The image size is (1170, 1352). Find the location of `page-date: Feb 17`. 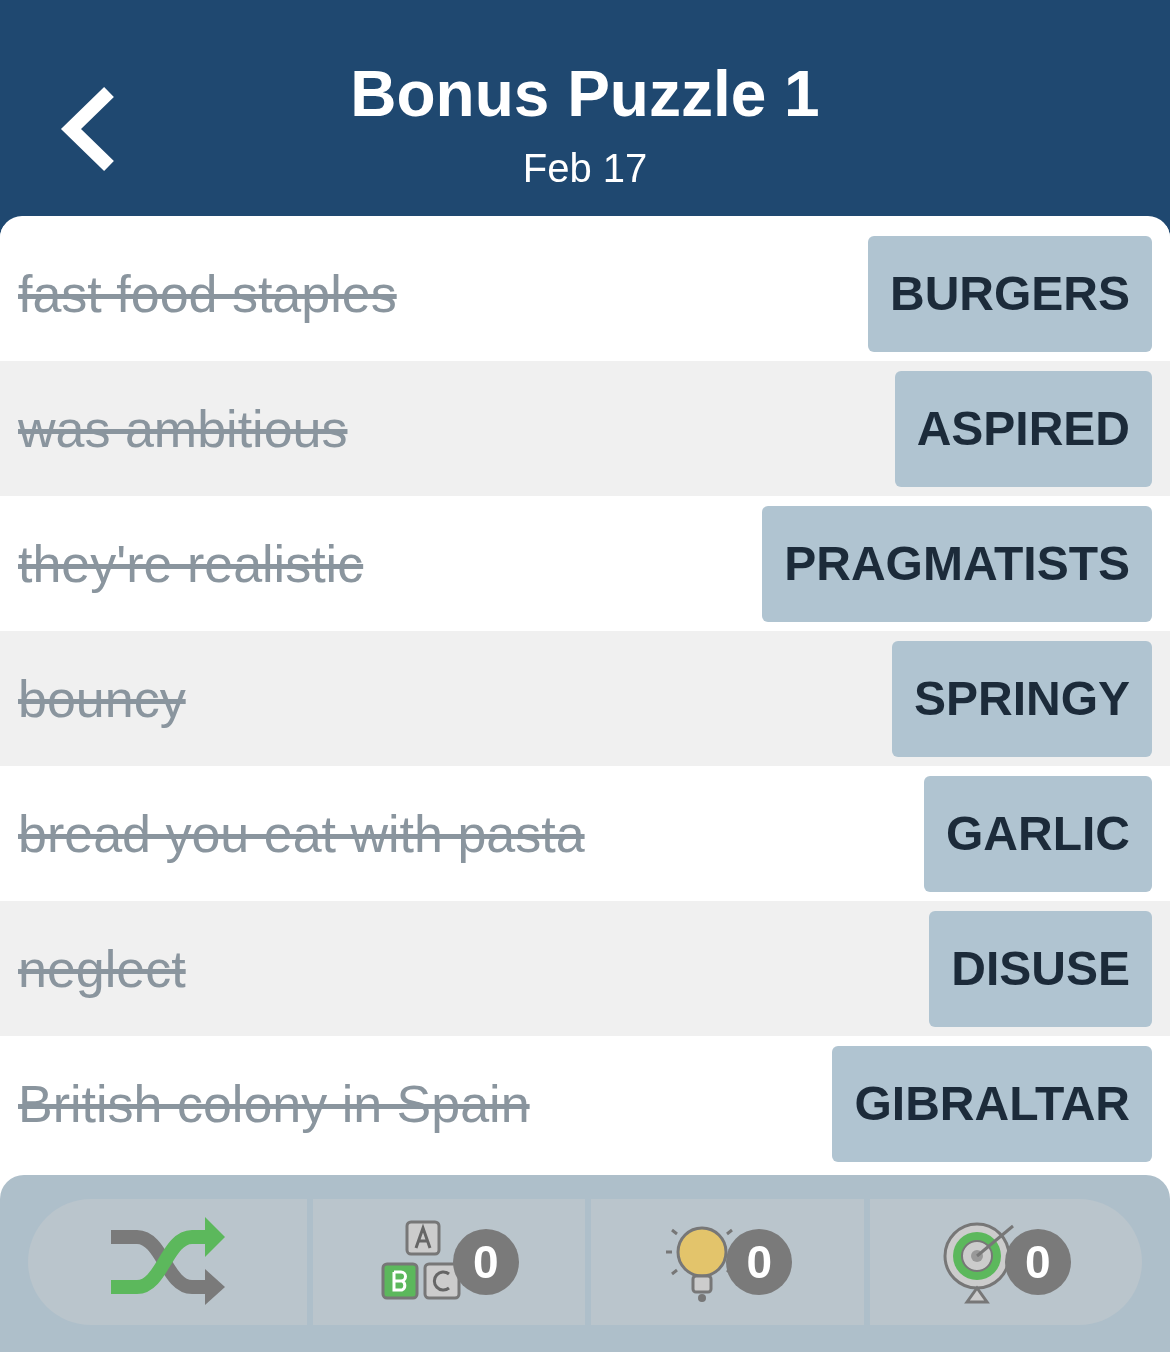

page-date: Feb 17 is located at coordinates (585, 168).